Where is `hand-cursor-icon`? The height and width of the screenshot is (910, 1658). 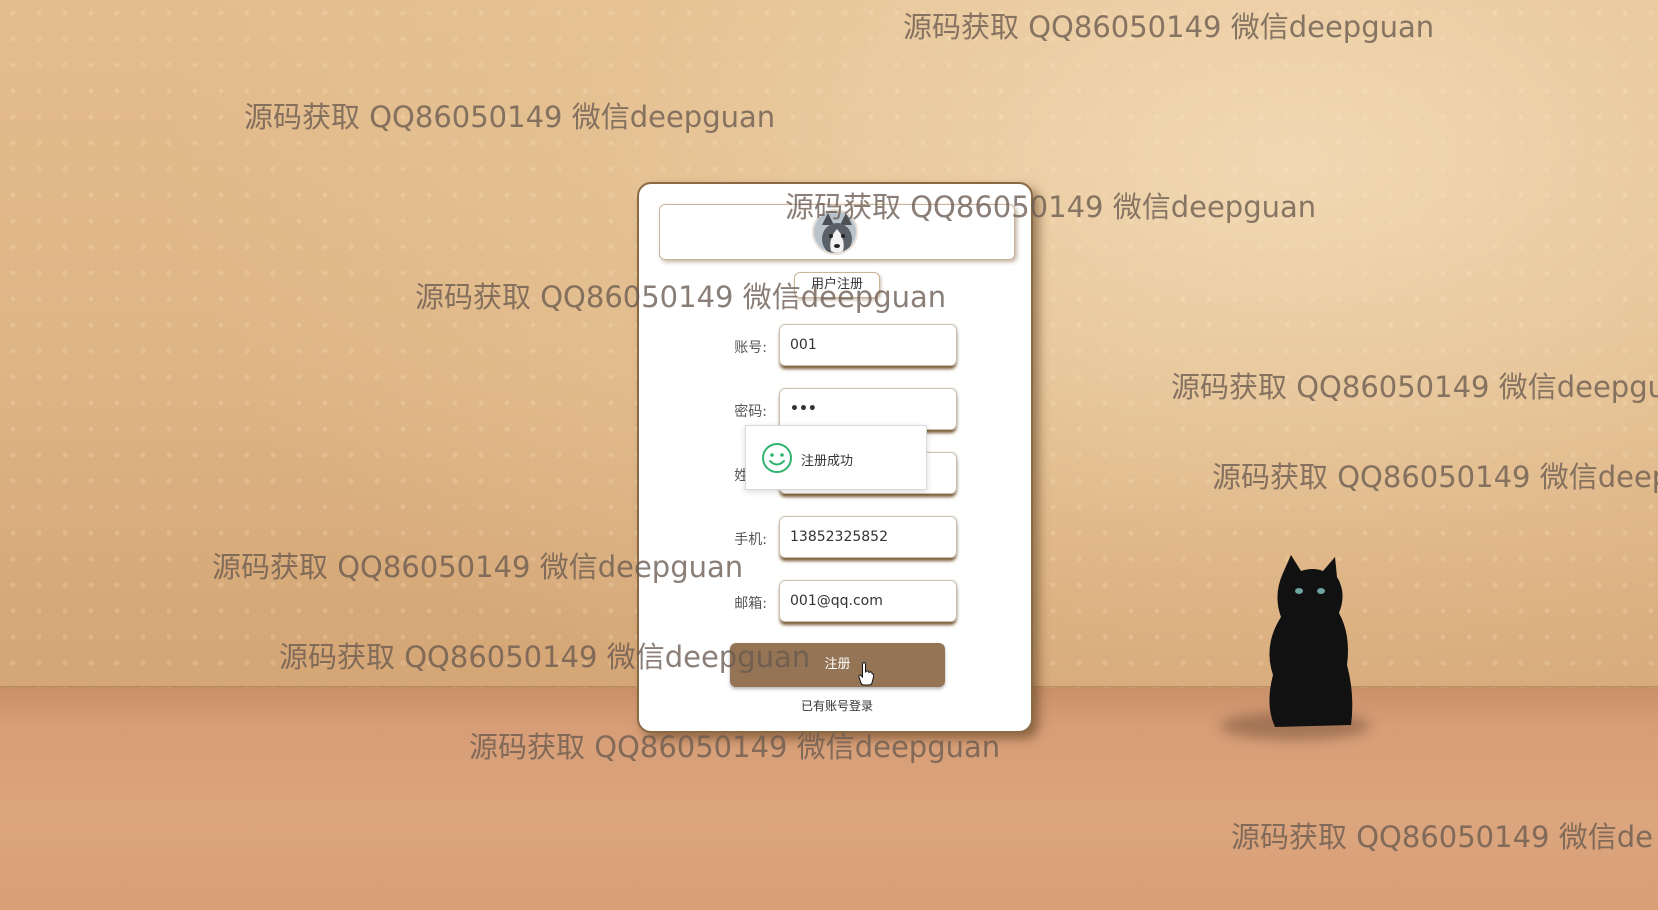
hand-cursor-icon is located at coordinates (866, 674).